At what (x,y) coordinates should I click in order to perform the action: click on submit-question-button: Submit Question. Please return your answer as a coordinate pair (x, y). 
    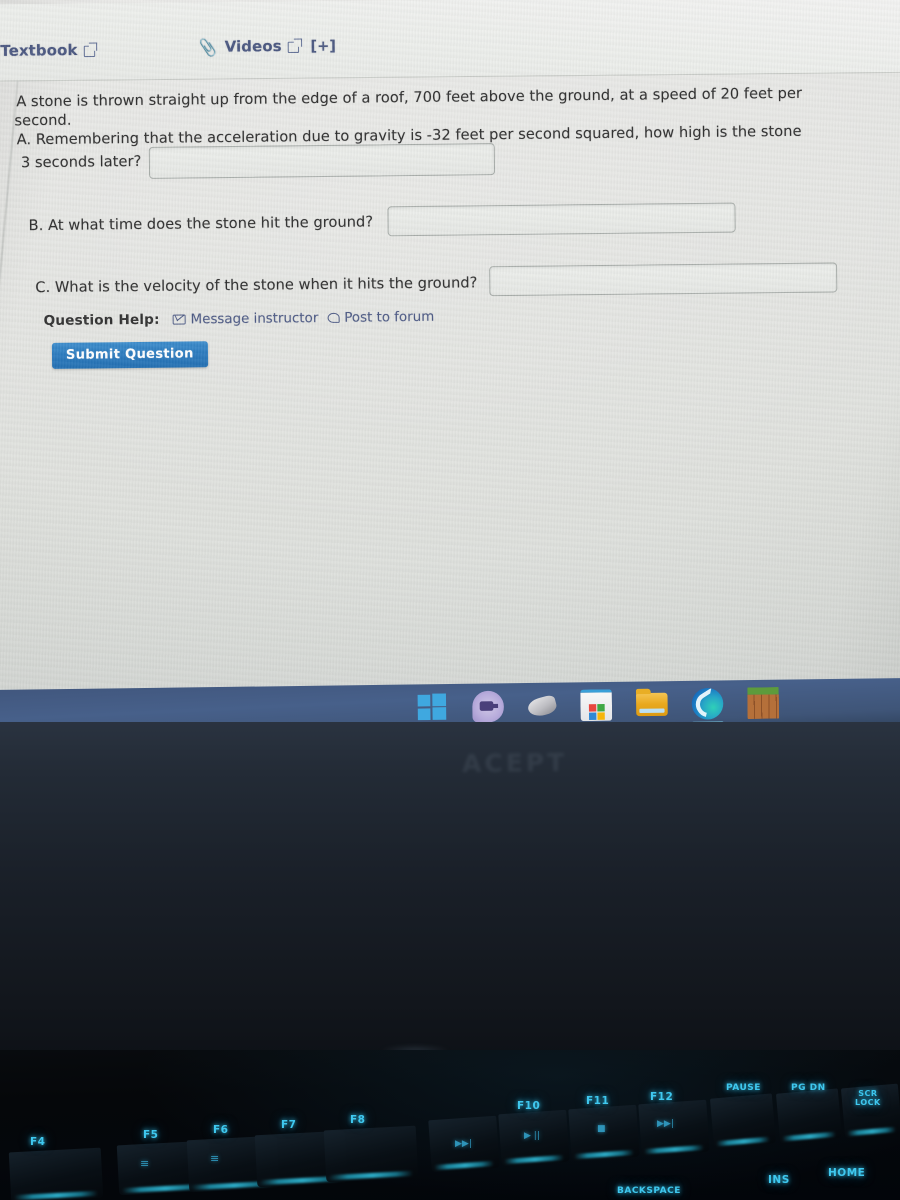
    Looking at the image, I should click on (129, 355).